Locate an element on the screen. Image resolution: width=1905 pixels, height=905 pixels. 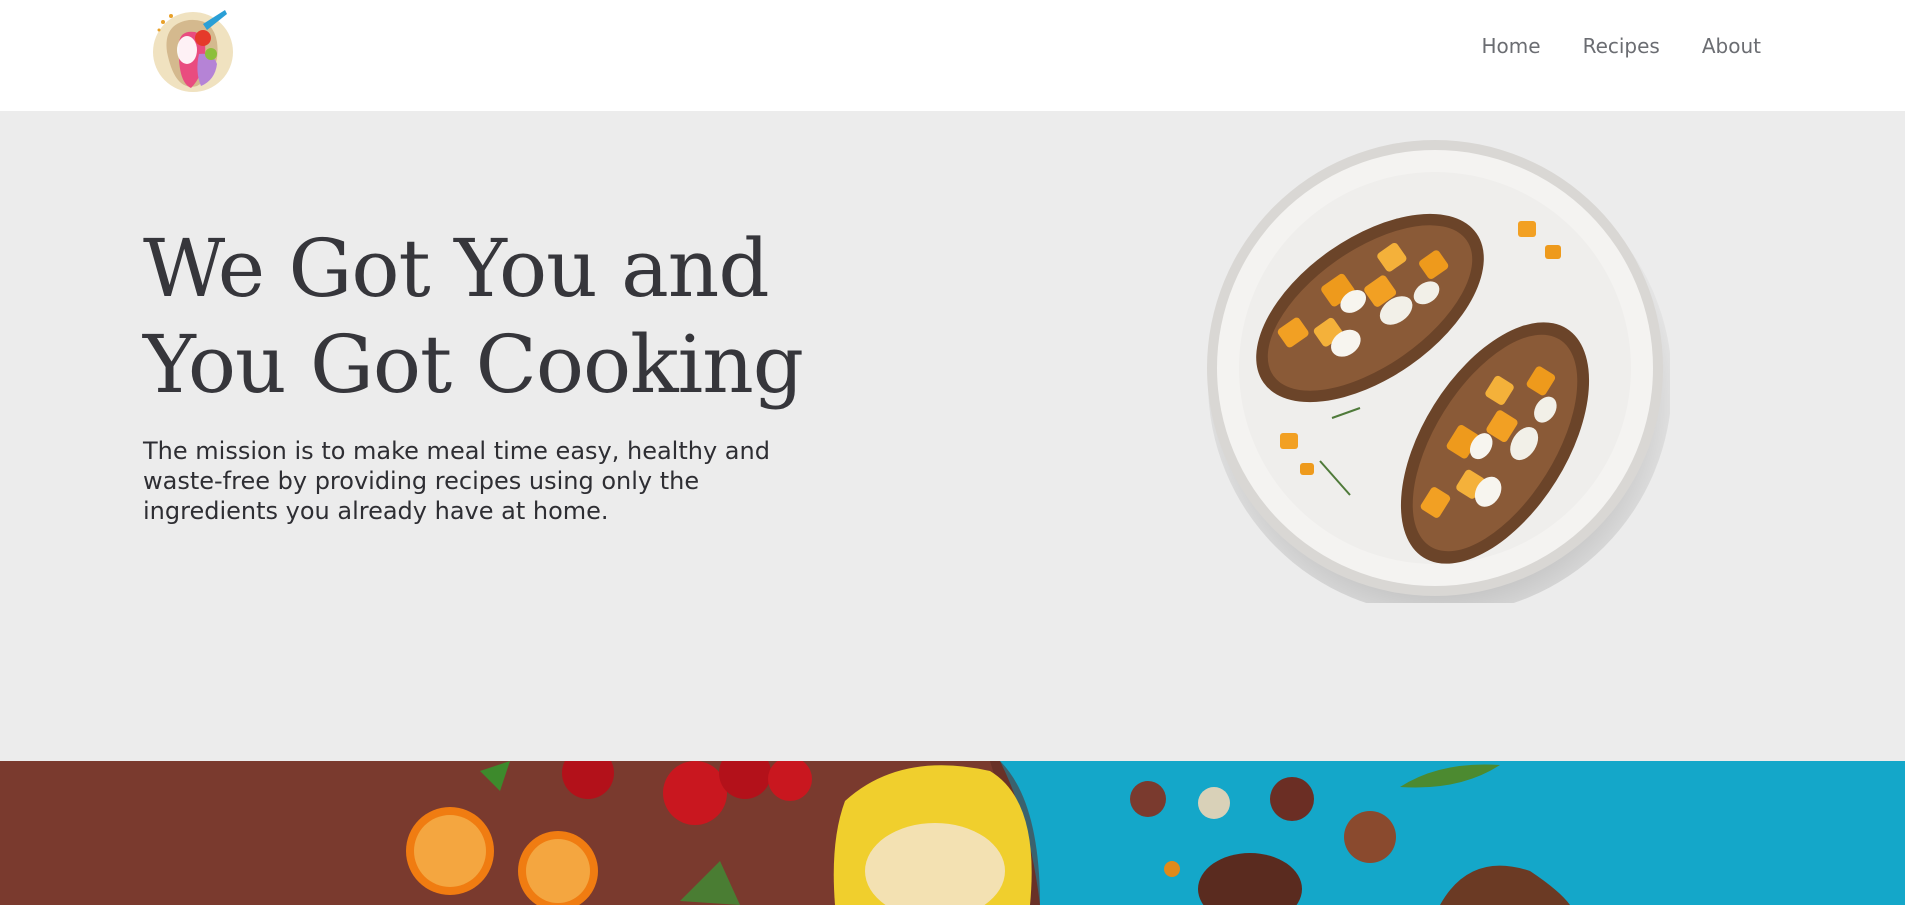
top-navigation-bar: Home Recipes About is located at coordinates (952, 55).